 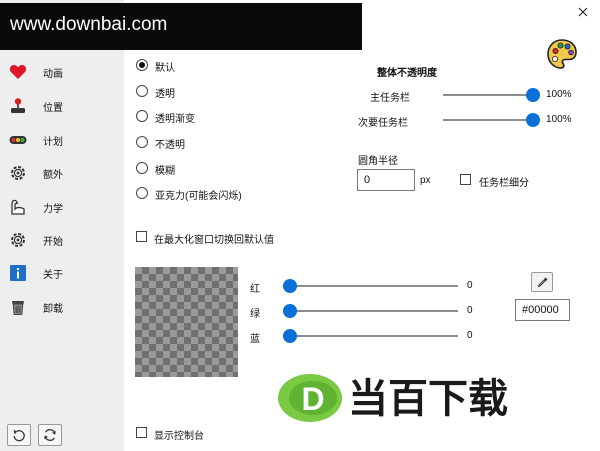 I want to click on corner-radius-label: 圆角半径, so click(x=378, y=161).